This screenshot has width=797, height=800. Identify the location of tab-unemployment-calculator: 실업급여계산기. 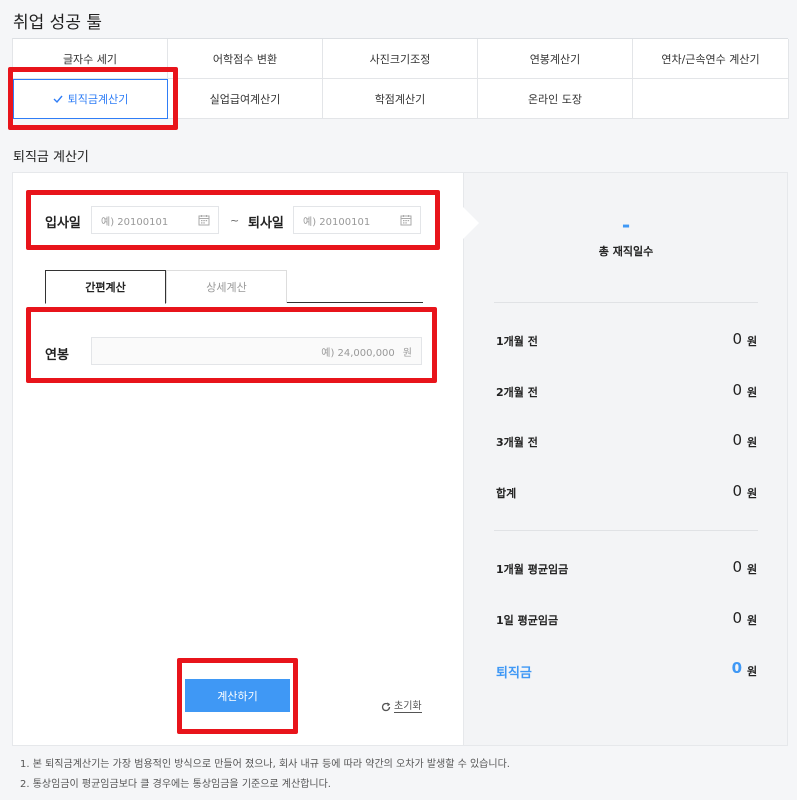
(245, 99).